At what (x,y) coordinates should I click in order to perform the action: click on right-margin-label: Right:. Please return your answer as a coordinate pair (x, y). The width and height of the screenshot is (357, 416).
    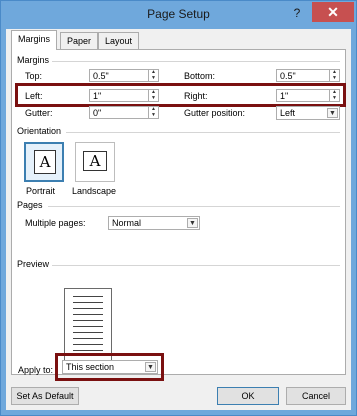
    Looking at the image, I should click on (196, 96).